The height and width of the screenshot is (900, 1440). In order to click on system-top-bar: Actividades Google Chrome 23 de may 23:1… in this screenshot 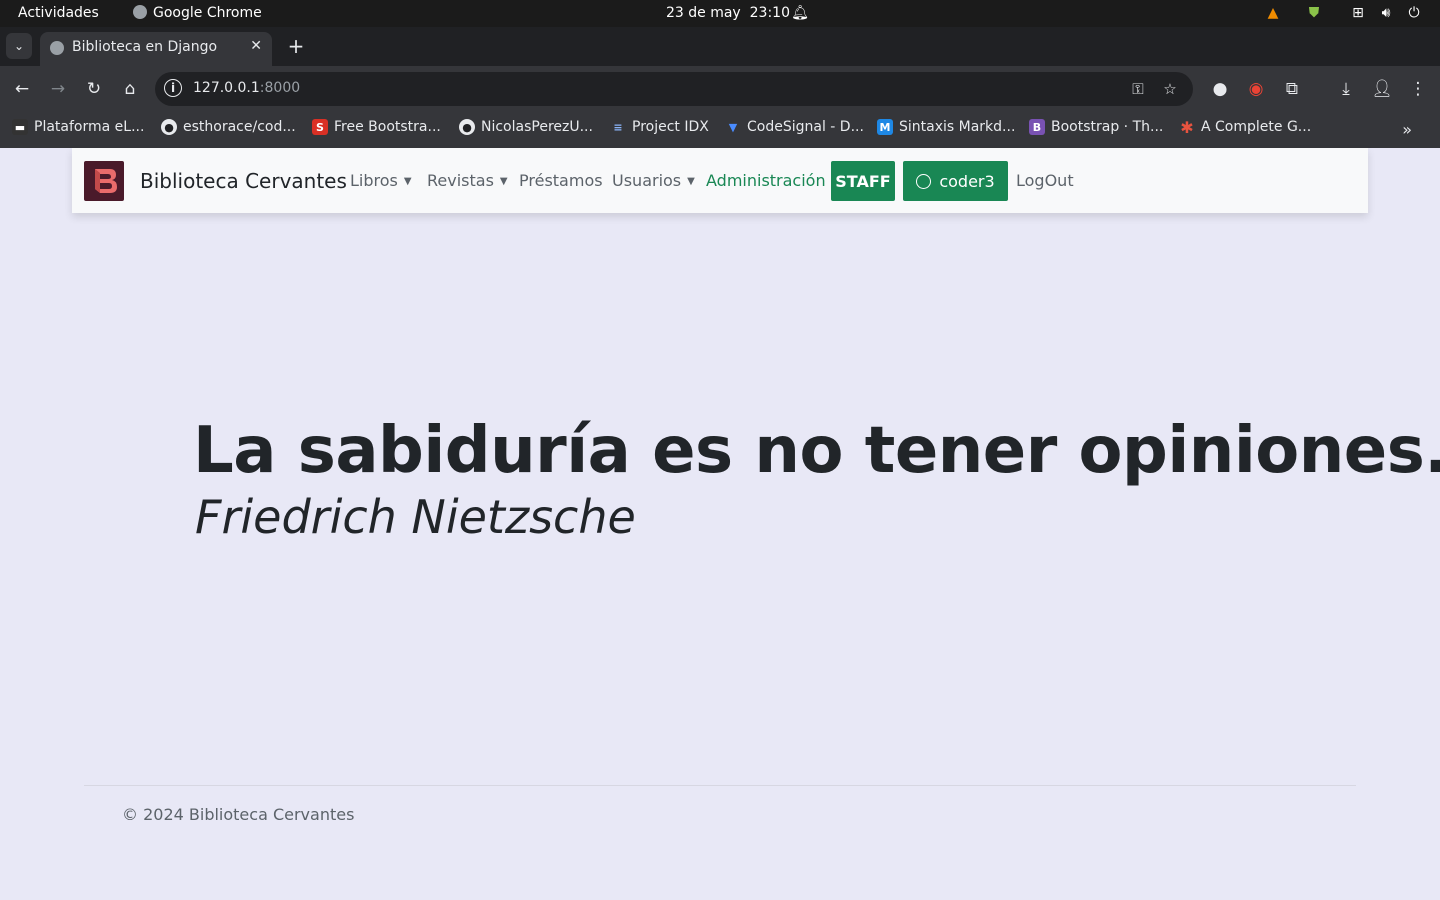, I will do `click(720, 13)`.